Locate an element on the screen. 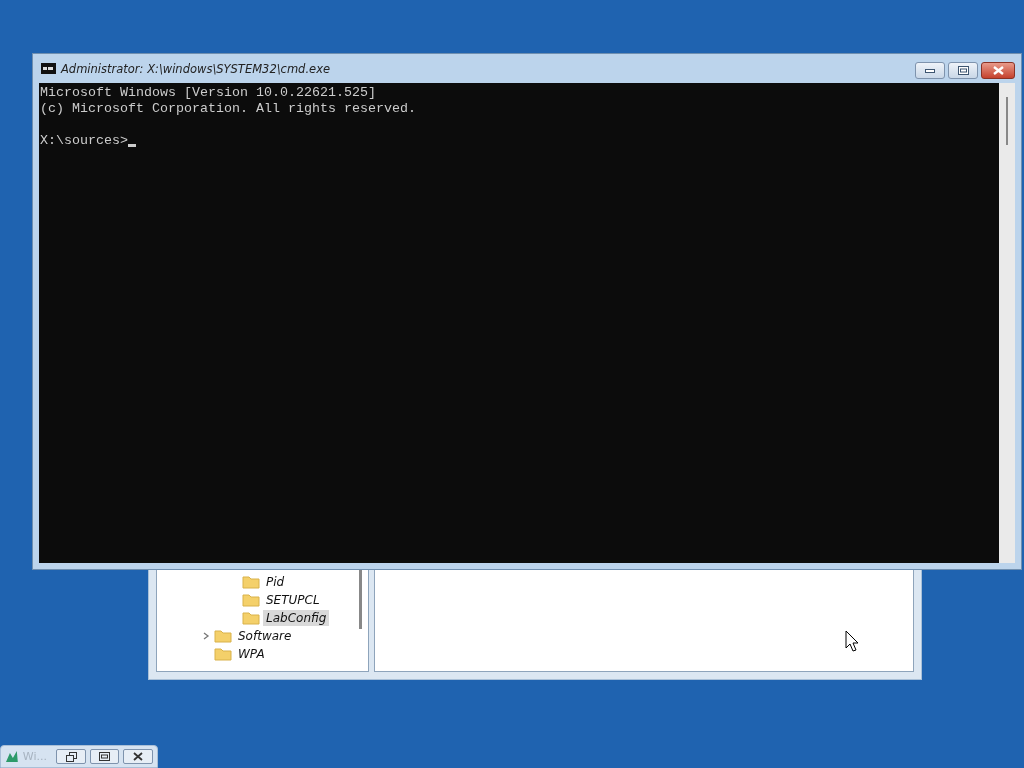 The width and height of the screenshot is (1024, 768). window-title: Administrator: X:\windows\SYSTEM32\cmd.exe is located at coordinates (196, 68).